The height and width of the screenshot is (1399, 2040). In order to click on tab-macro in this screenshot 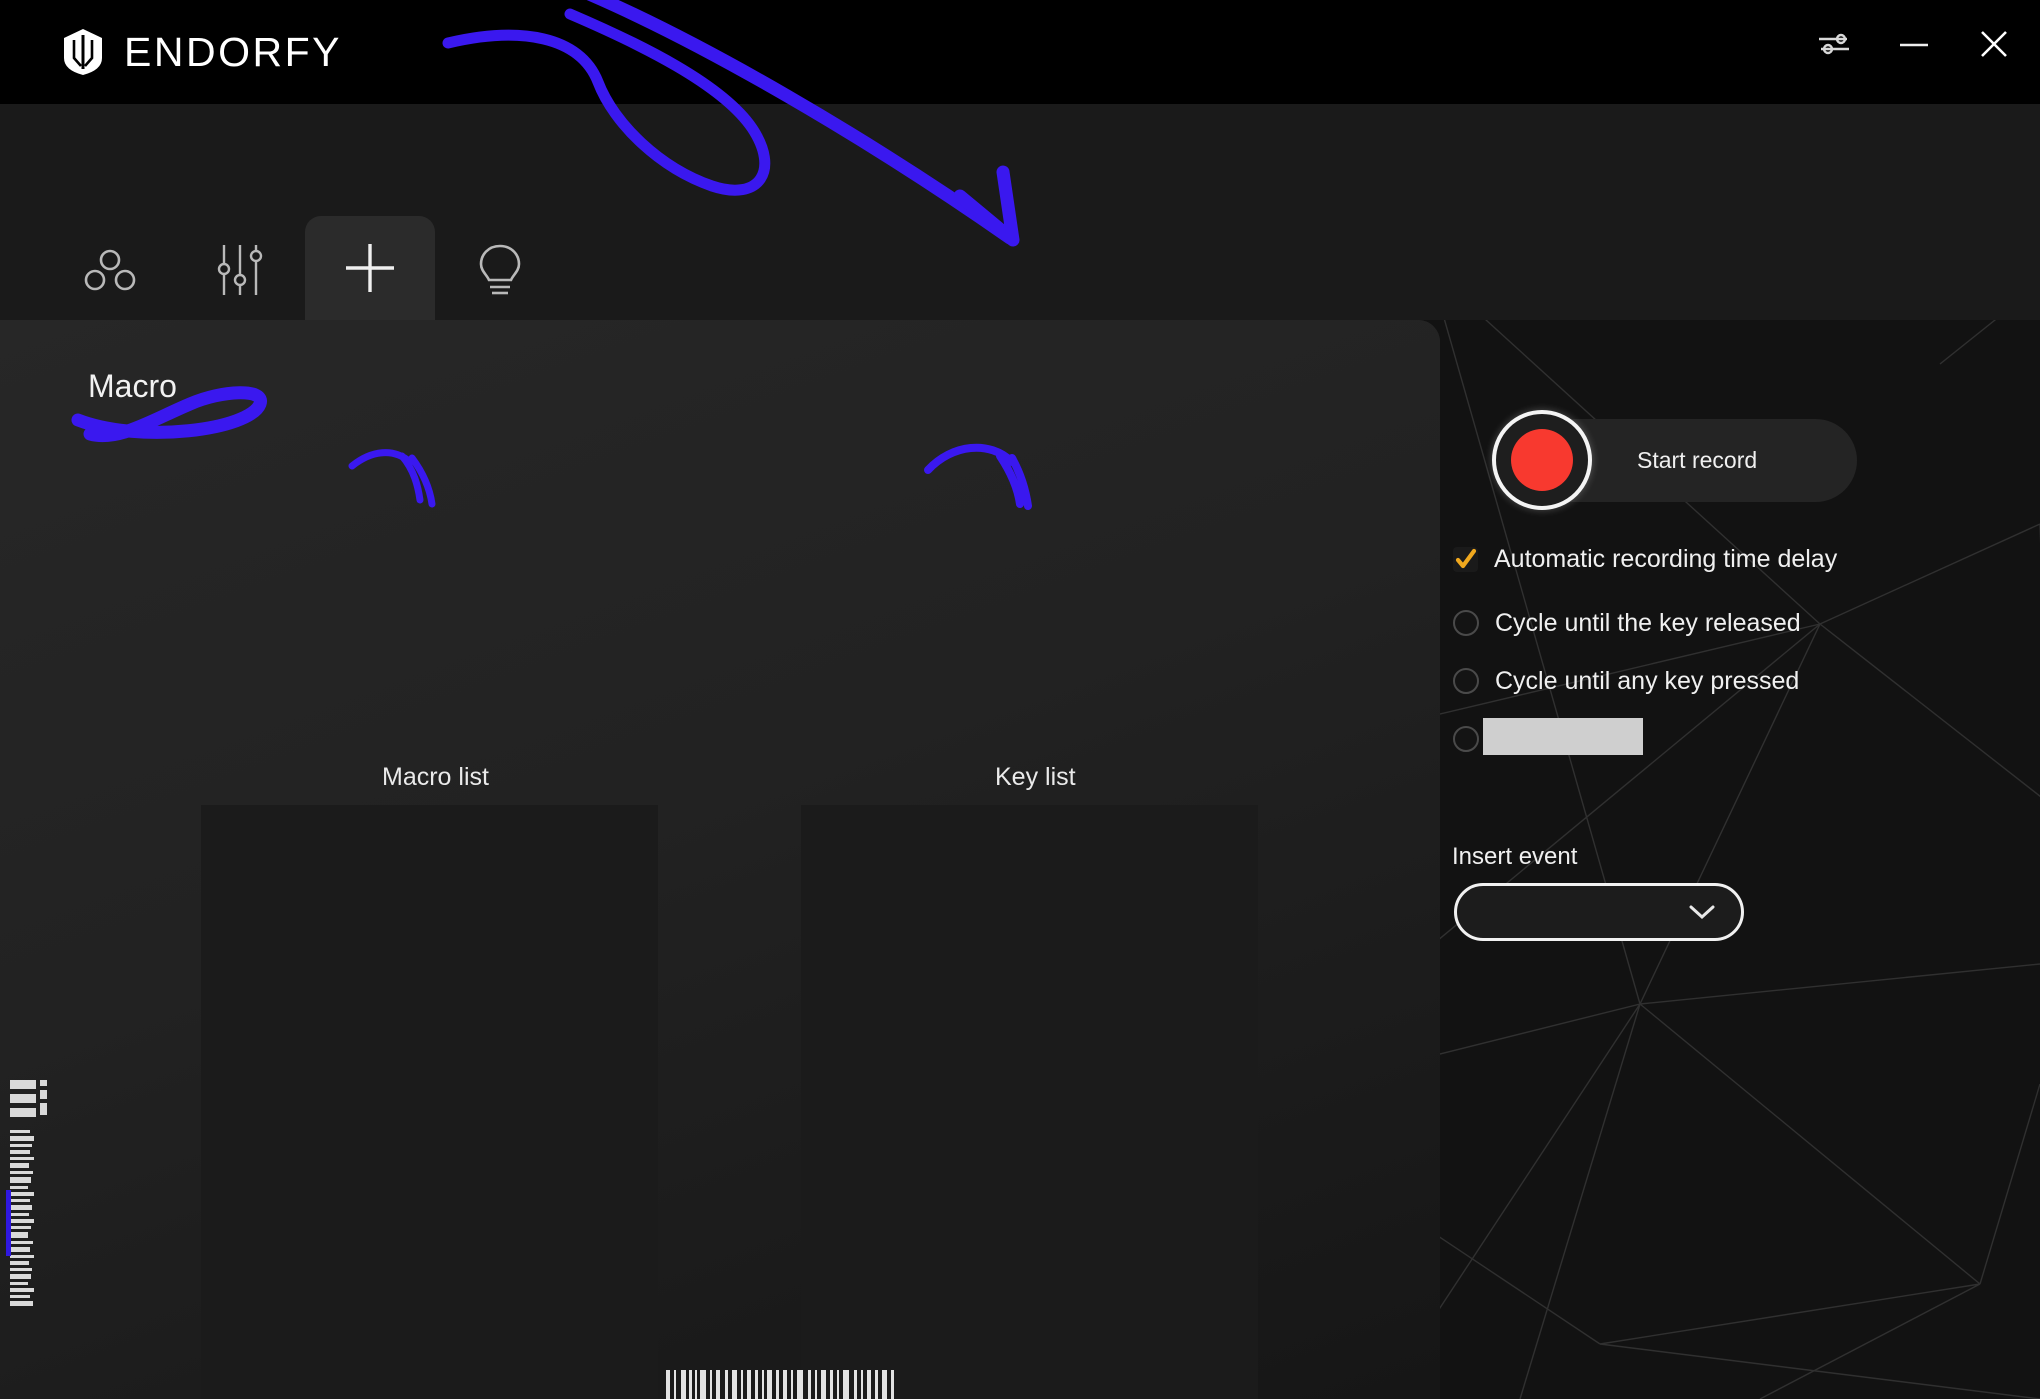, I will do `click(370, 268)`.